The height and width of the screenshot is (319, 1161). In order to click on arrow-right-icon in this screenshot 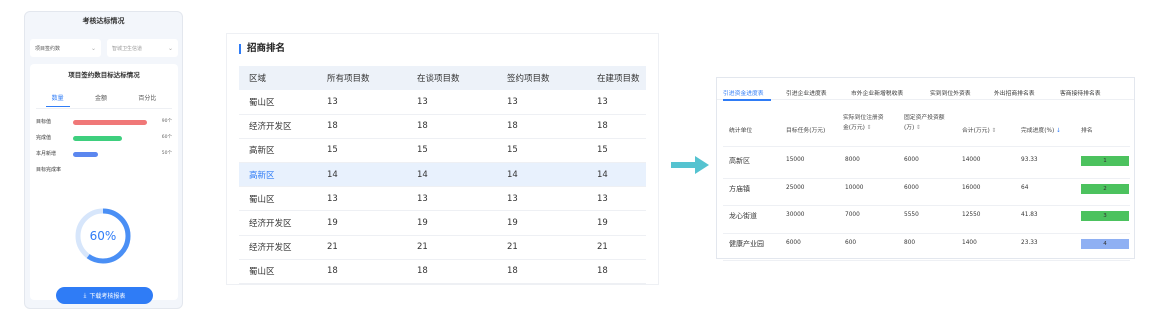, I will do `click(690, 165)`.